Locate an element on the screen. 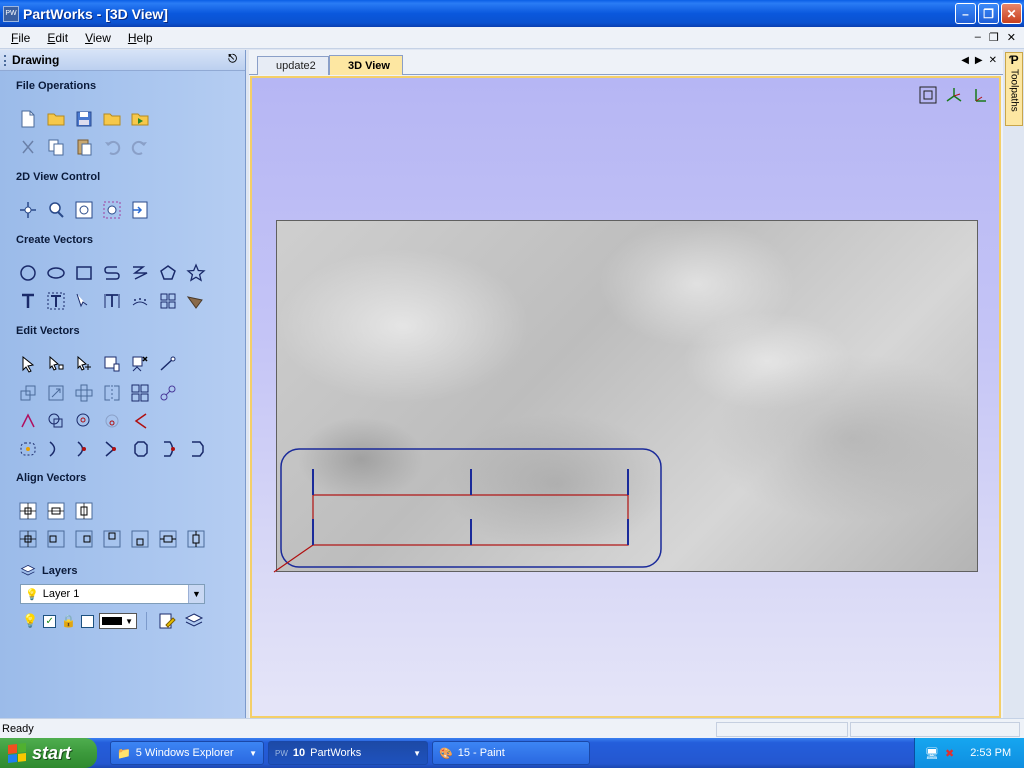 Image resolution: width=1024 pixels, height=768 pixels. align-left-icon is located at coordinates (56, 539).